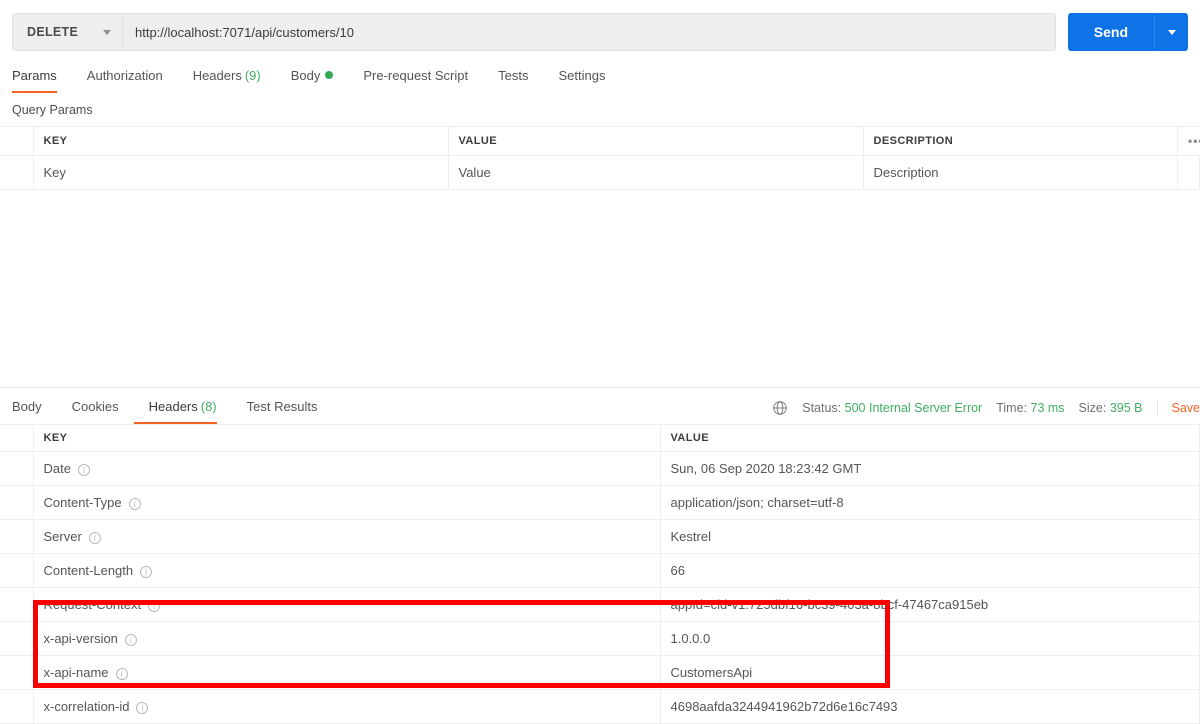  I want to click on tab-count: (9), so click(253, 75).